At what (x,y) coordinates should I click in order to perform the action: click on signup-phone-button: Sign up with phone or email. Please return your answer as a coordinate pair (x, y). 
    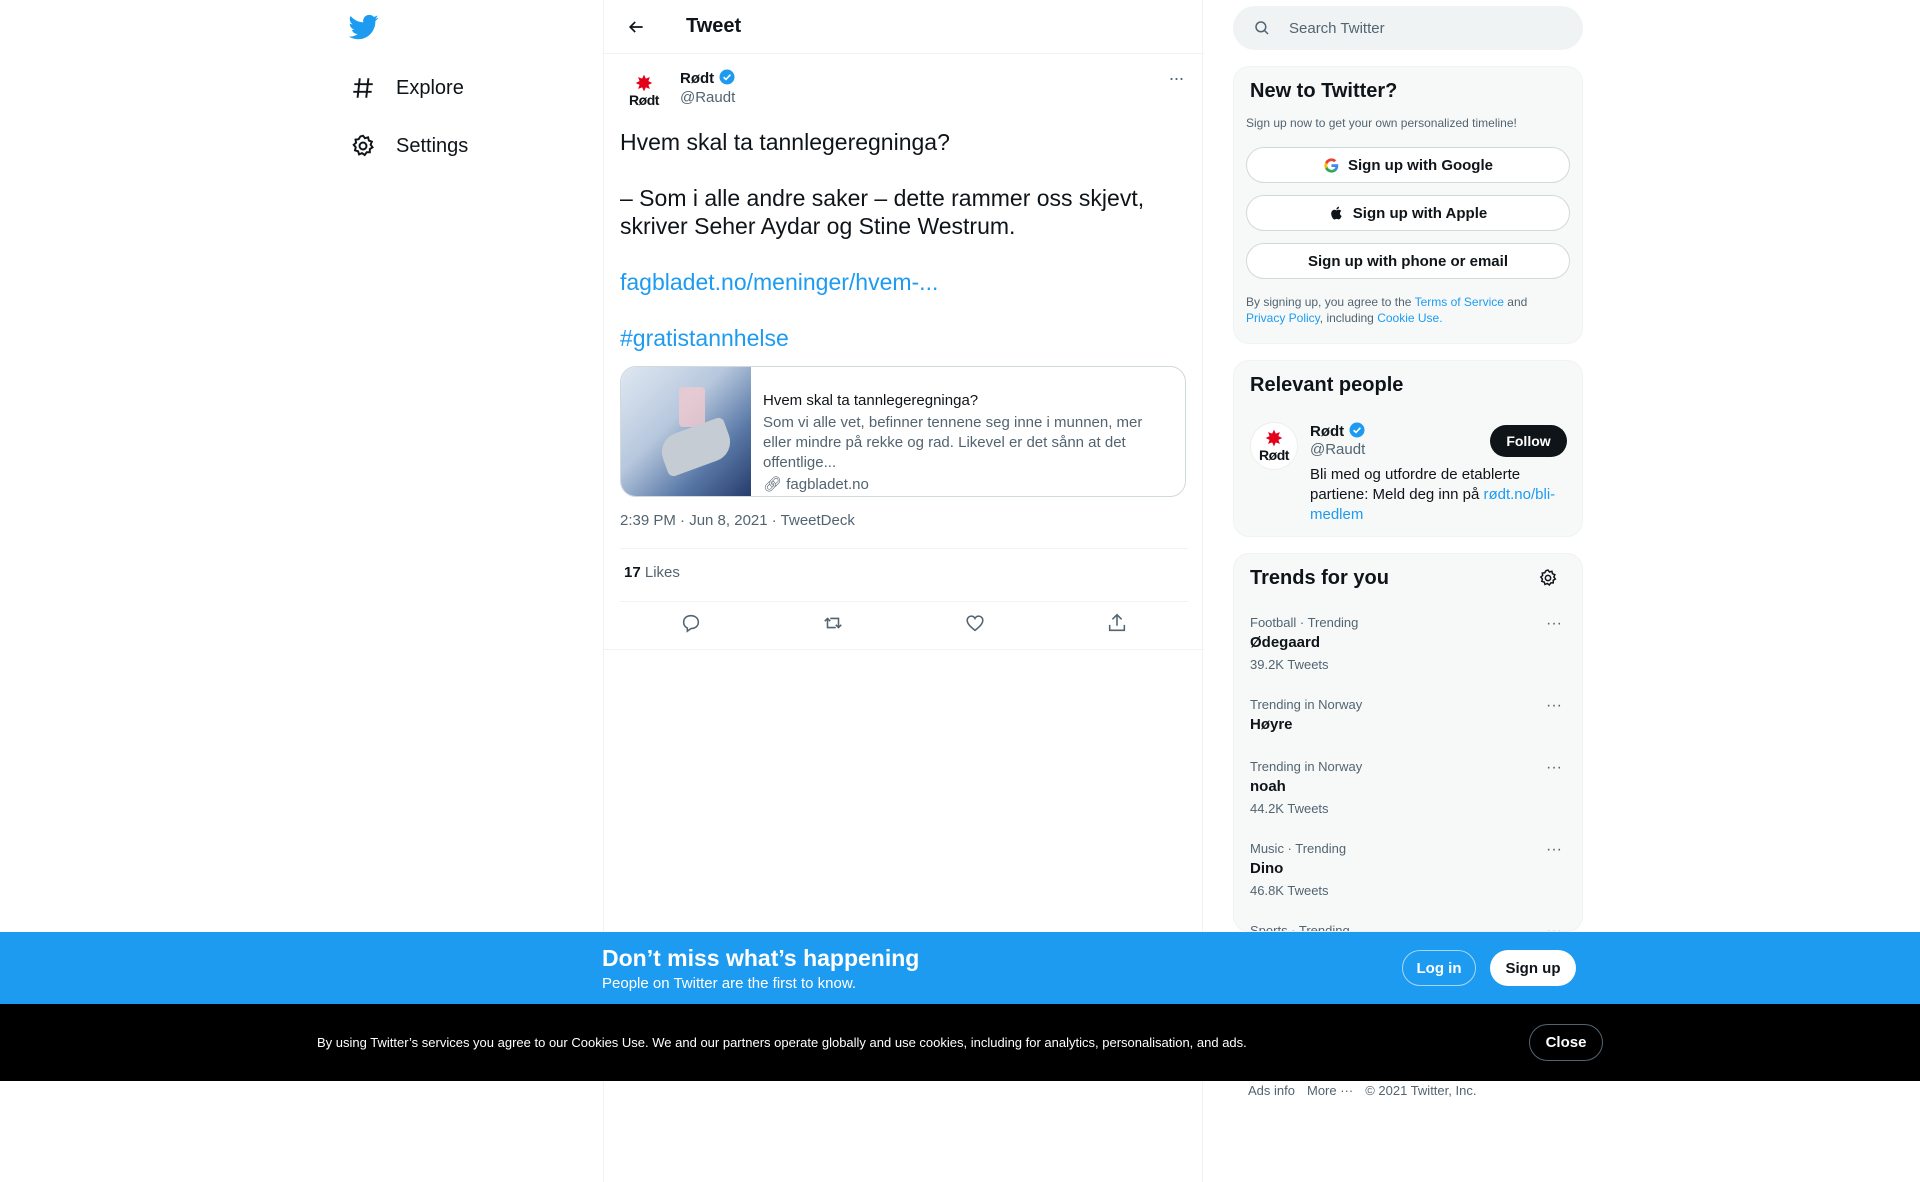
    Looking at the image, I should click on (1408, 261).